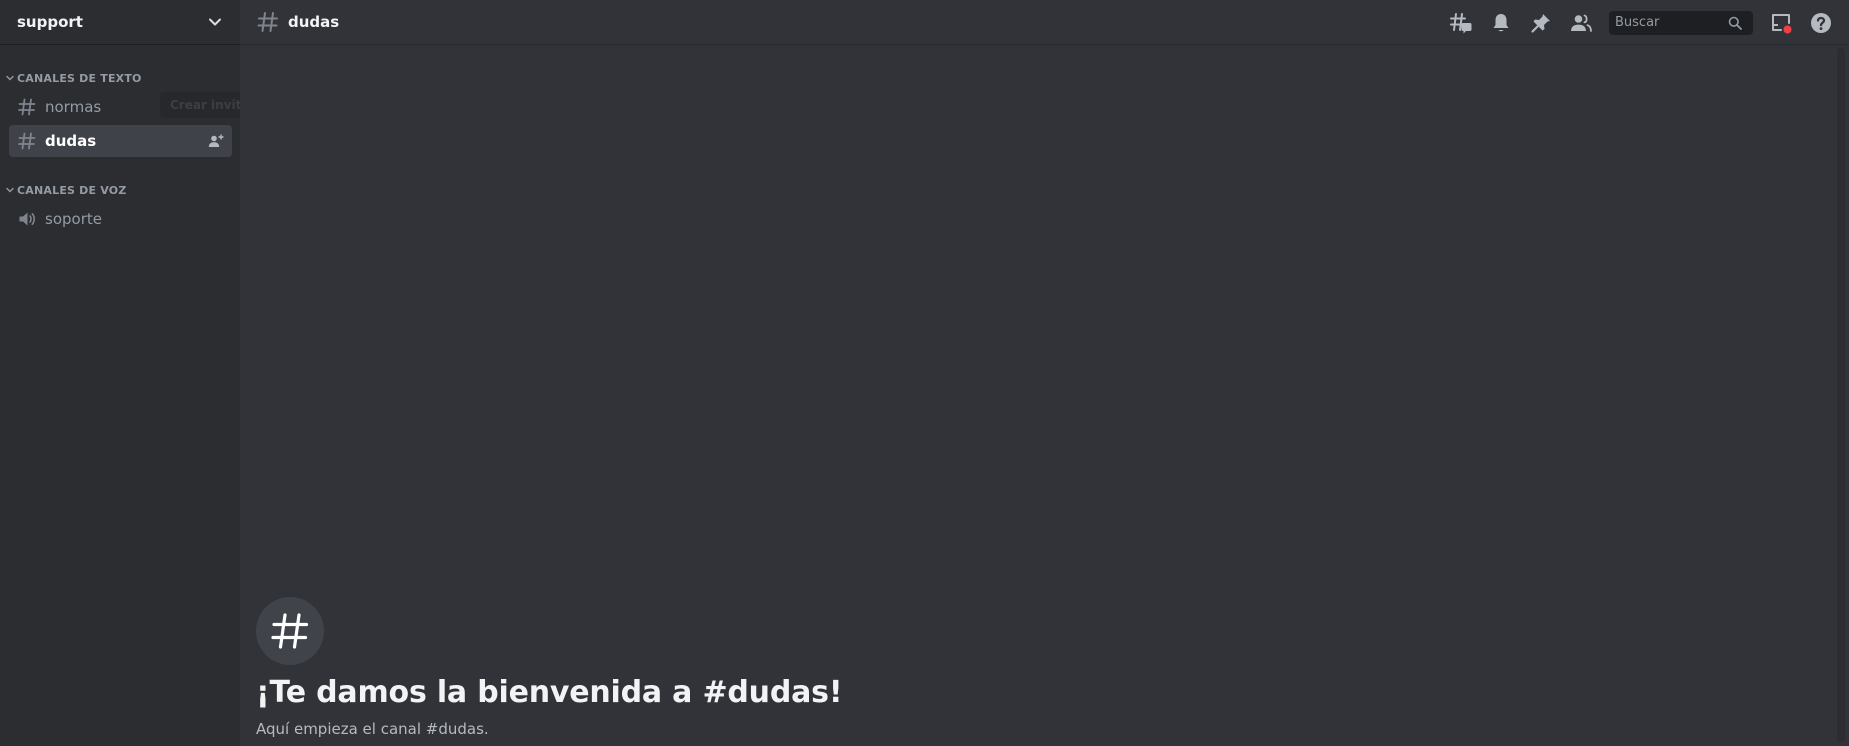  I want to click on member-list-button, so click(1581, 23).